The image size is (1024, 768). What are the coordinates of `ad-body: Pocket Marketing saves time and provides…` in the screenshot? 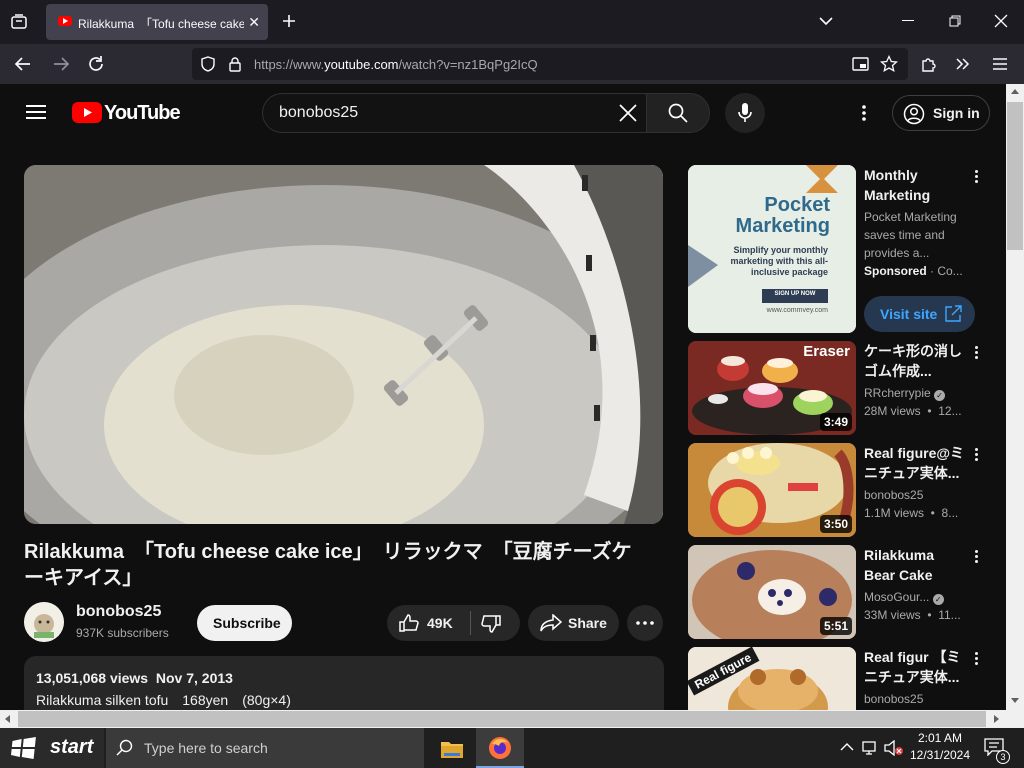 It's located at (910, 235).